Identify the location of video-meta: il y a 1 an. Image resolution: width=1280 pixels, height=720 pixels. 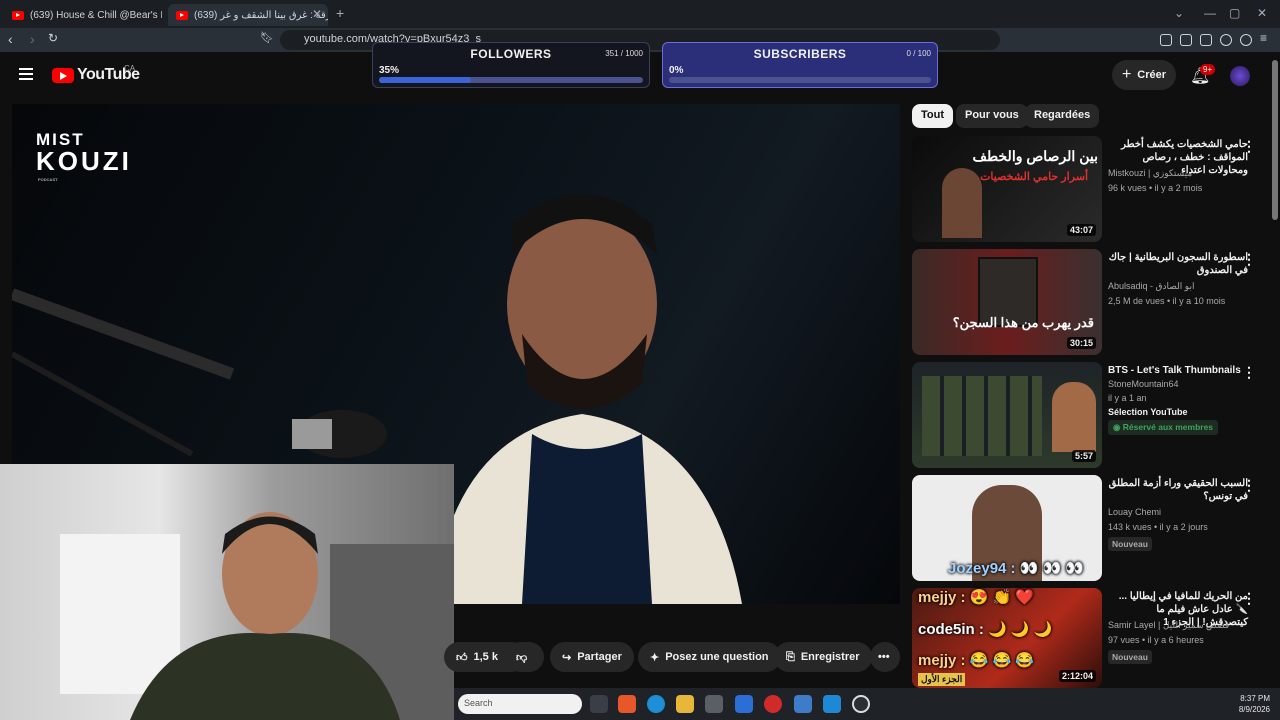
(1127, 398).